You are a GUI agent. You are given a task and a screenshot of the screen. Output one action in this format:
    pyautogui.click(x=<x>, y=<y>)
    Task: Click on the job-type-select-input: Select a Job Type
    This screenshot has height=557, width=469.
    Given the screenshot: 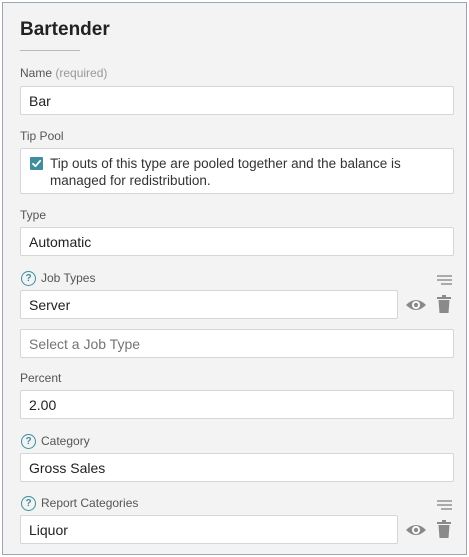 What is the action you would take?
    pyautogui.click(x=237, y=343)
    